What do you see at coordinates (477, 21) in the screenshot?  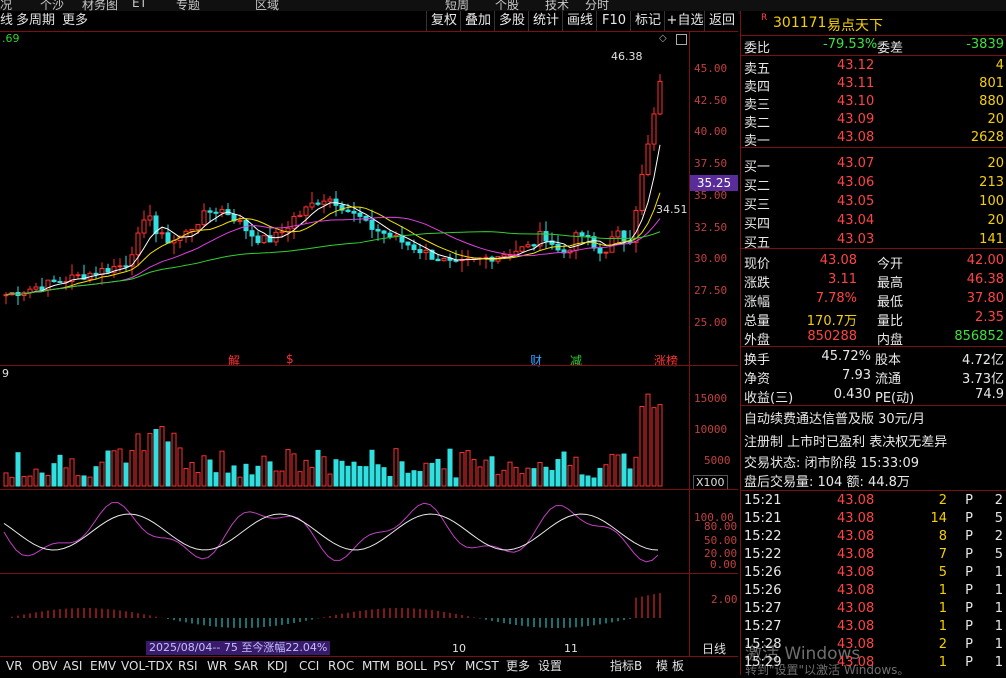 I see `overlay-button: 叠加` at bounding box center [477, 21].